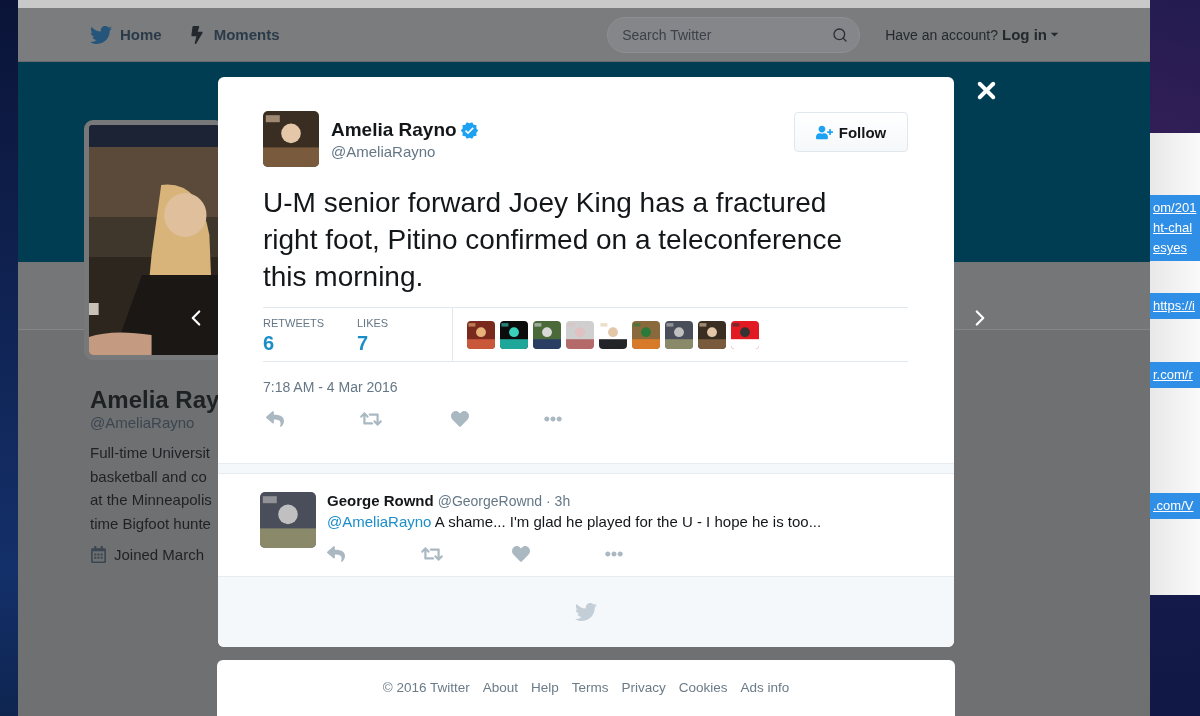 The height and width of the screenshot is (716, 1200). Describe the element at coordinates (765, 698) in the screenshot. I see `footer-link: Ads info` at that location.